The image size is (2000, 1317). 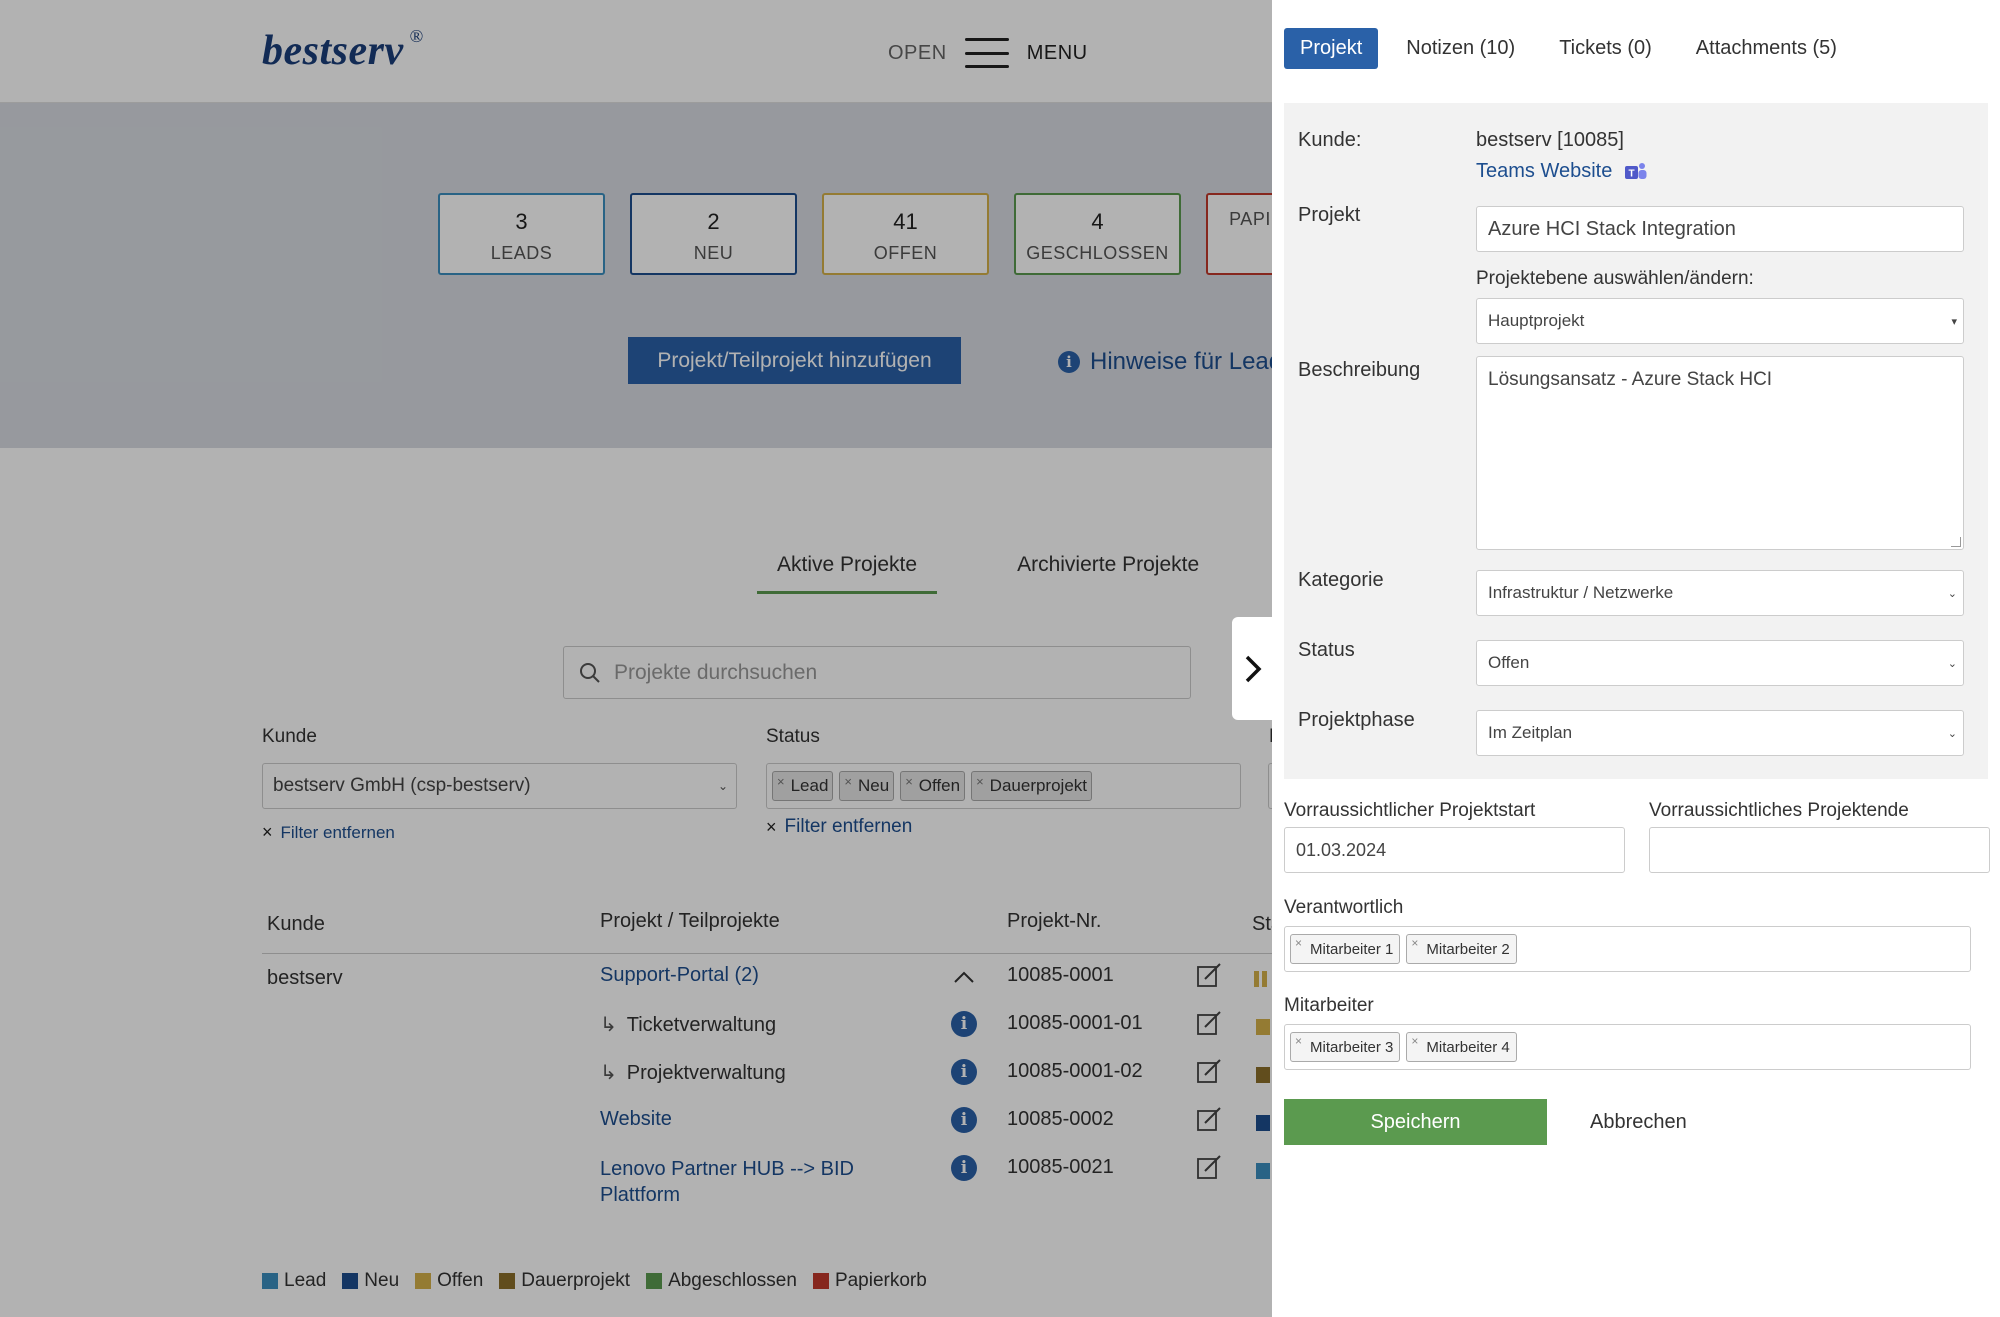 What do you see at coordinates (1329, 1005) in the screenshot?
I see `mitarbeiter-label: Mitarbeiter` at bounding box center [1329, 1005].